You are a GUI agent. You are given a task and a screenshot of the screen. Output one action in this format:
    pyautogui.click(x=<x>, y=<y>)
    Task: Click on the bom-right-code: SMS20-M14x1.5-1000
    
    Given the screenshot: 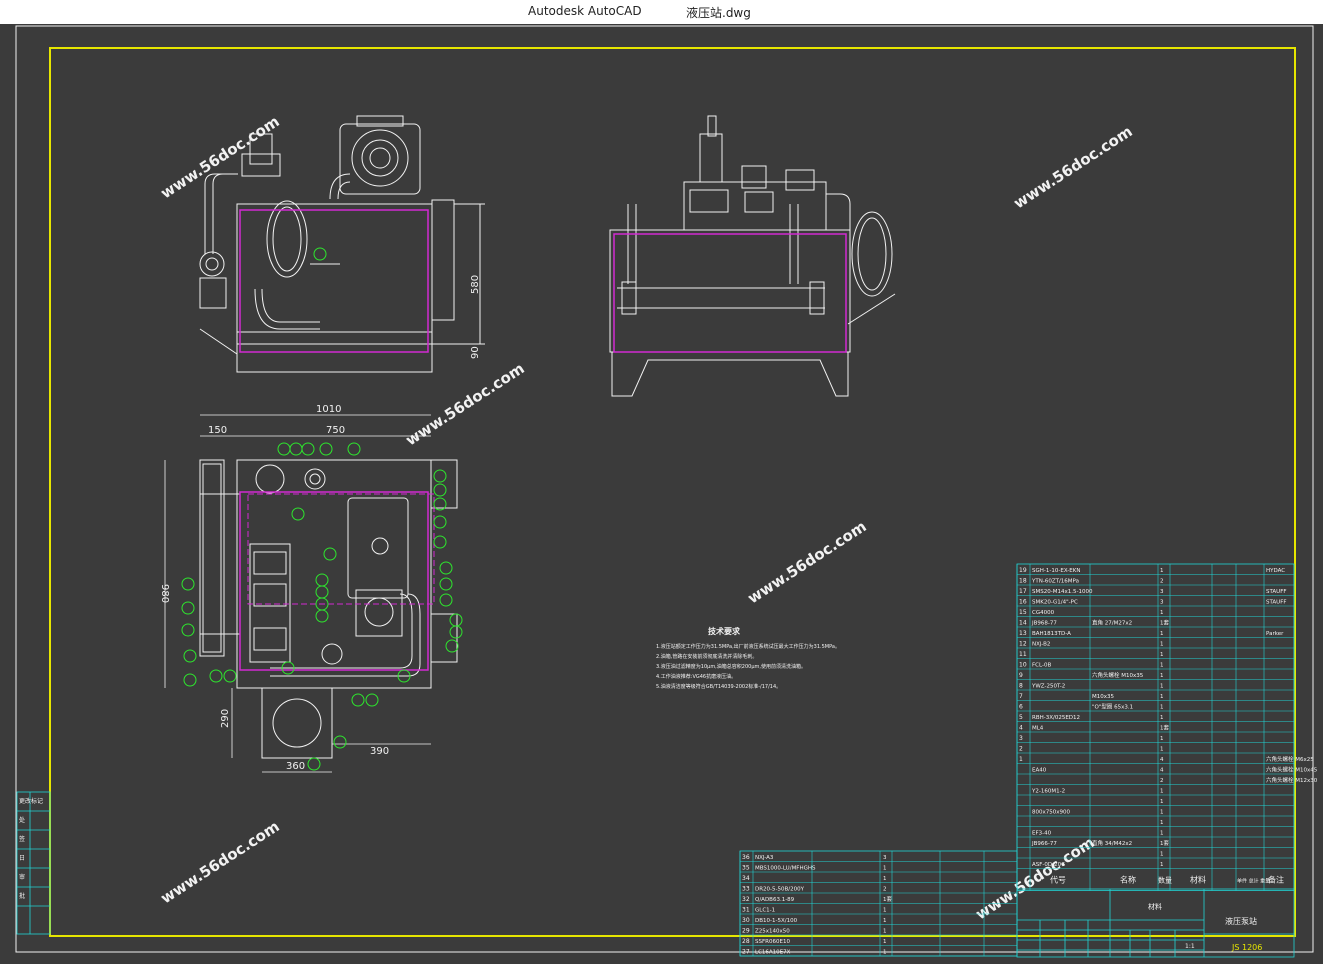 What is the action you would take?
    pyautogui.click(x=1062, y=592)
    